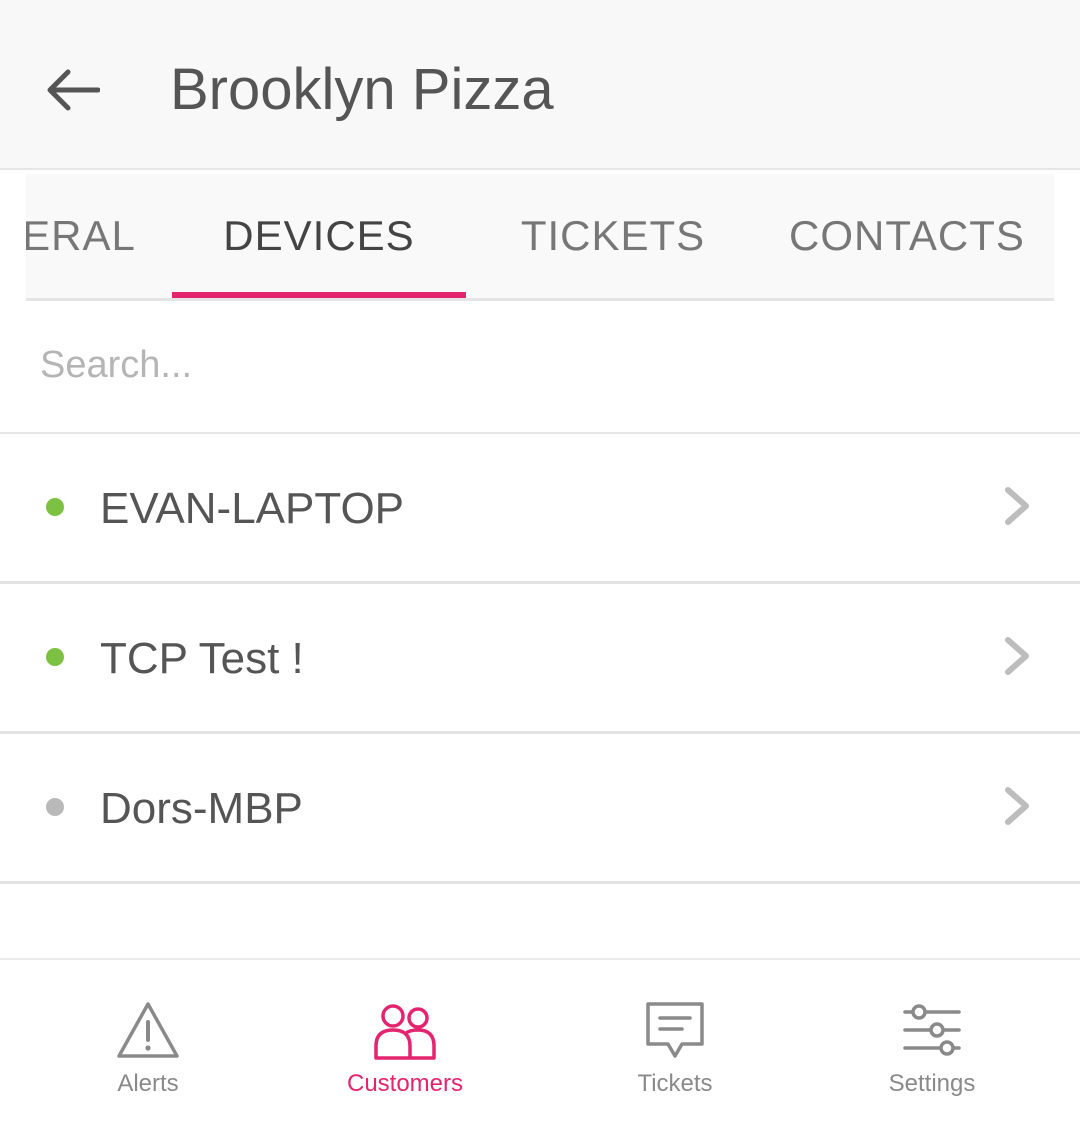 This screenshot has width=1080, height=1125. I want to click on nav-label: Alerts, so click(148, 1083).